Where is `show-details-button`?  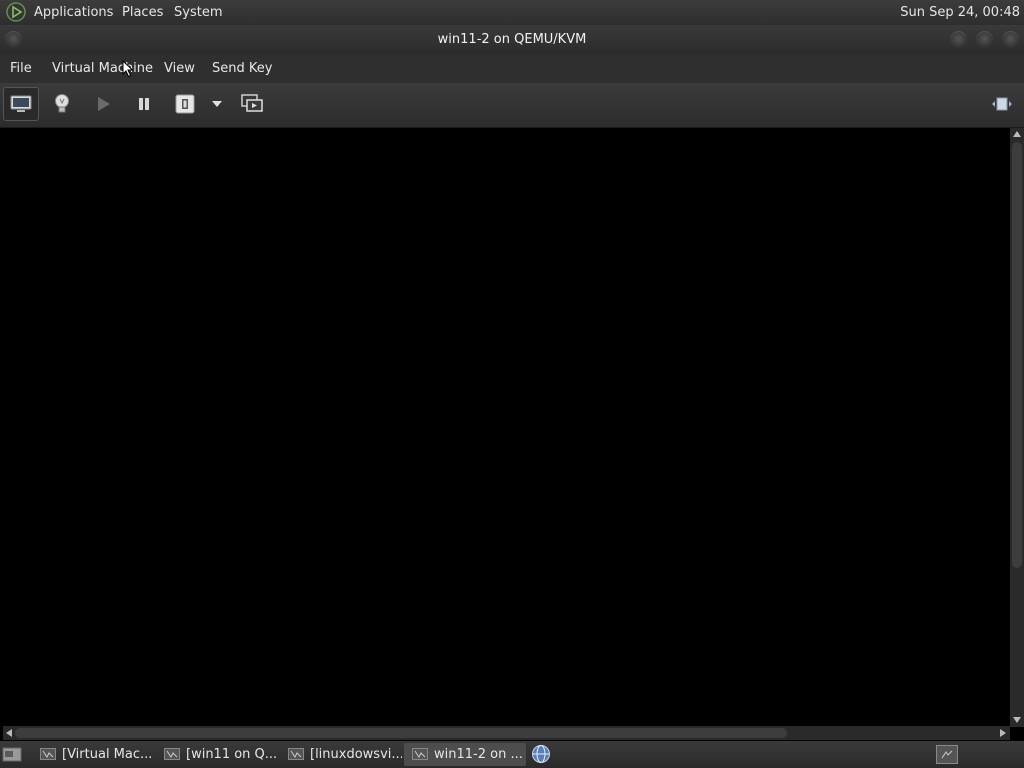
show-details-button is located at coordinates (62, 104).